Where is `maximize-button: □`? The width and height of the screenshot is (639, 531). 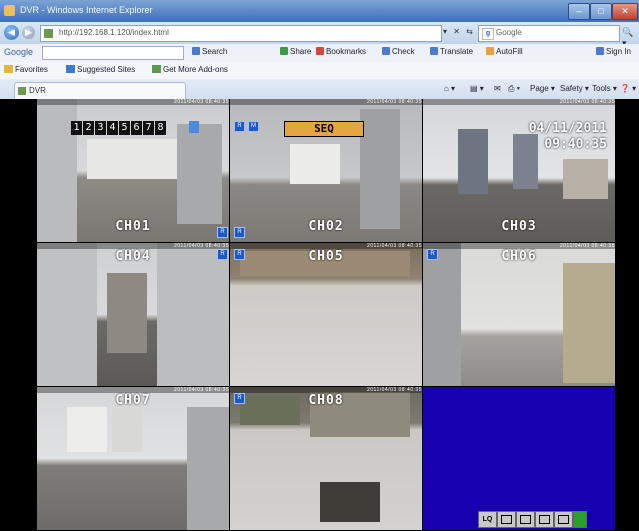 maximize-button: □ is located at coordinates (601, 11).